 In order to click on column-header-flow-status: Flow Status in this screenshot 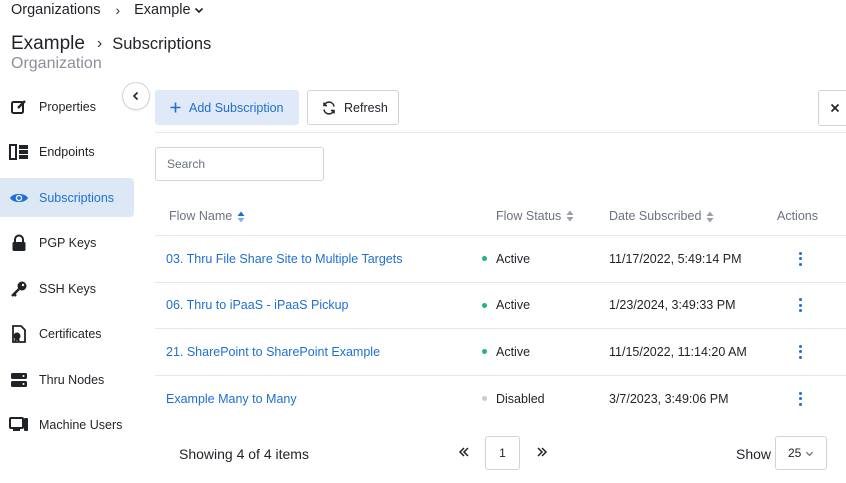, I will do `click(535, 216)`.